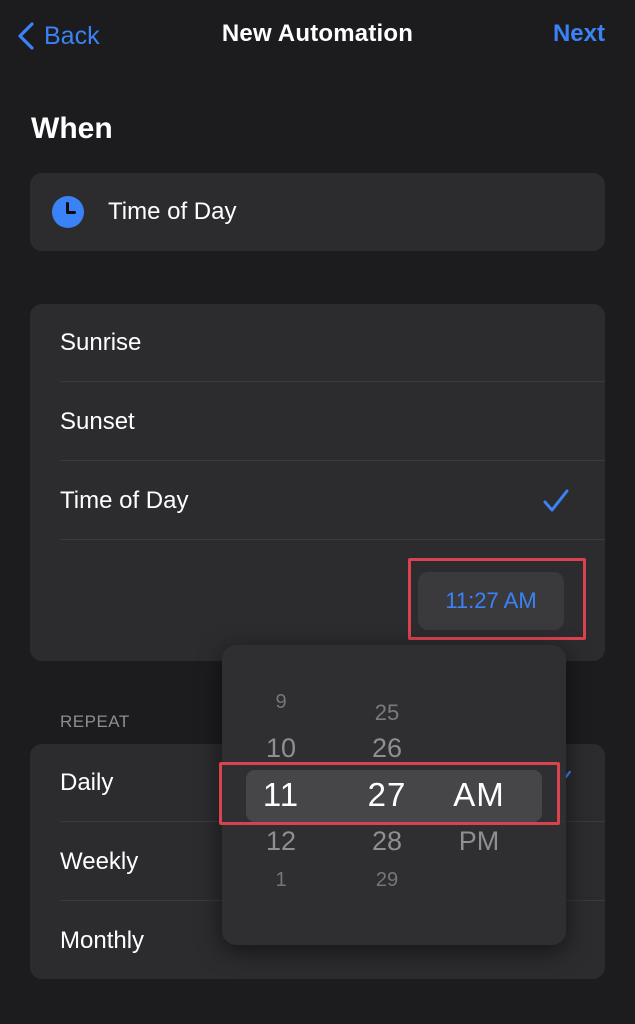 This screenshot has width=635, height=1024. Describe the element at coordinates (68, 212) in the screenshot. I see `clock-icon` at that location.